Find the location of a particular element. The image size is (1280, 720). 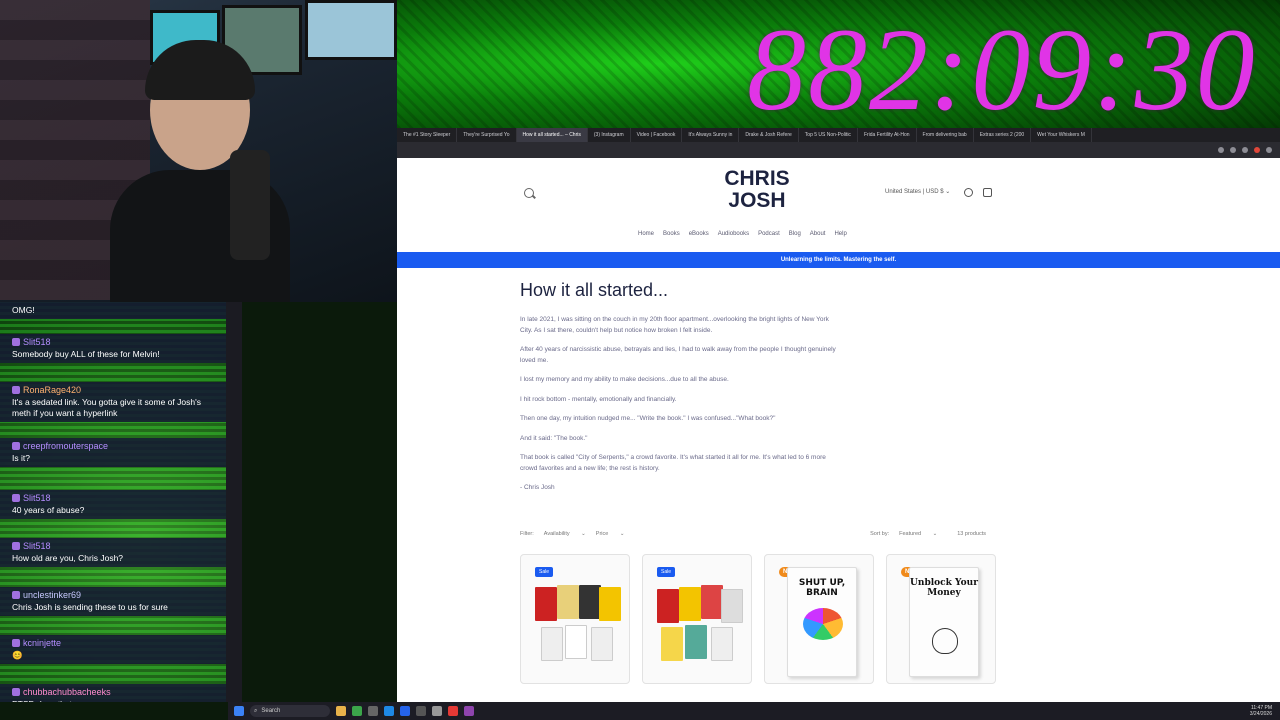

username-label: kcninjette is located at coordinates (42, 643).